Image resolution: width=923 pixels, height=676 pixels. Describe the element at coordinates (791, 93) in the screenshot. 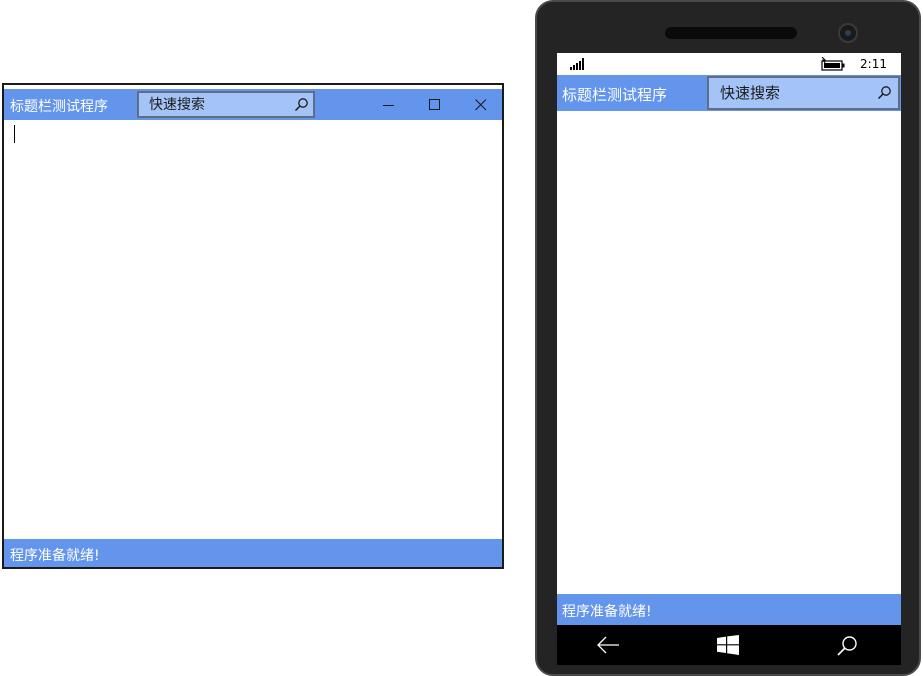

I see `phone-search-input` at that location.